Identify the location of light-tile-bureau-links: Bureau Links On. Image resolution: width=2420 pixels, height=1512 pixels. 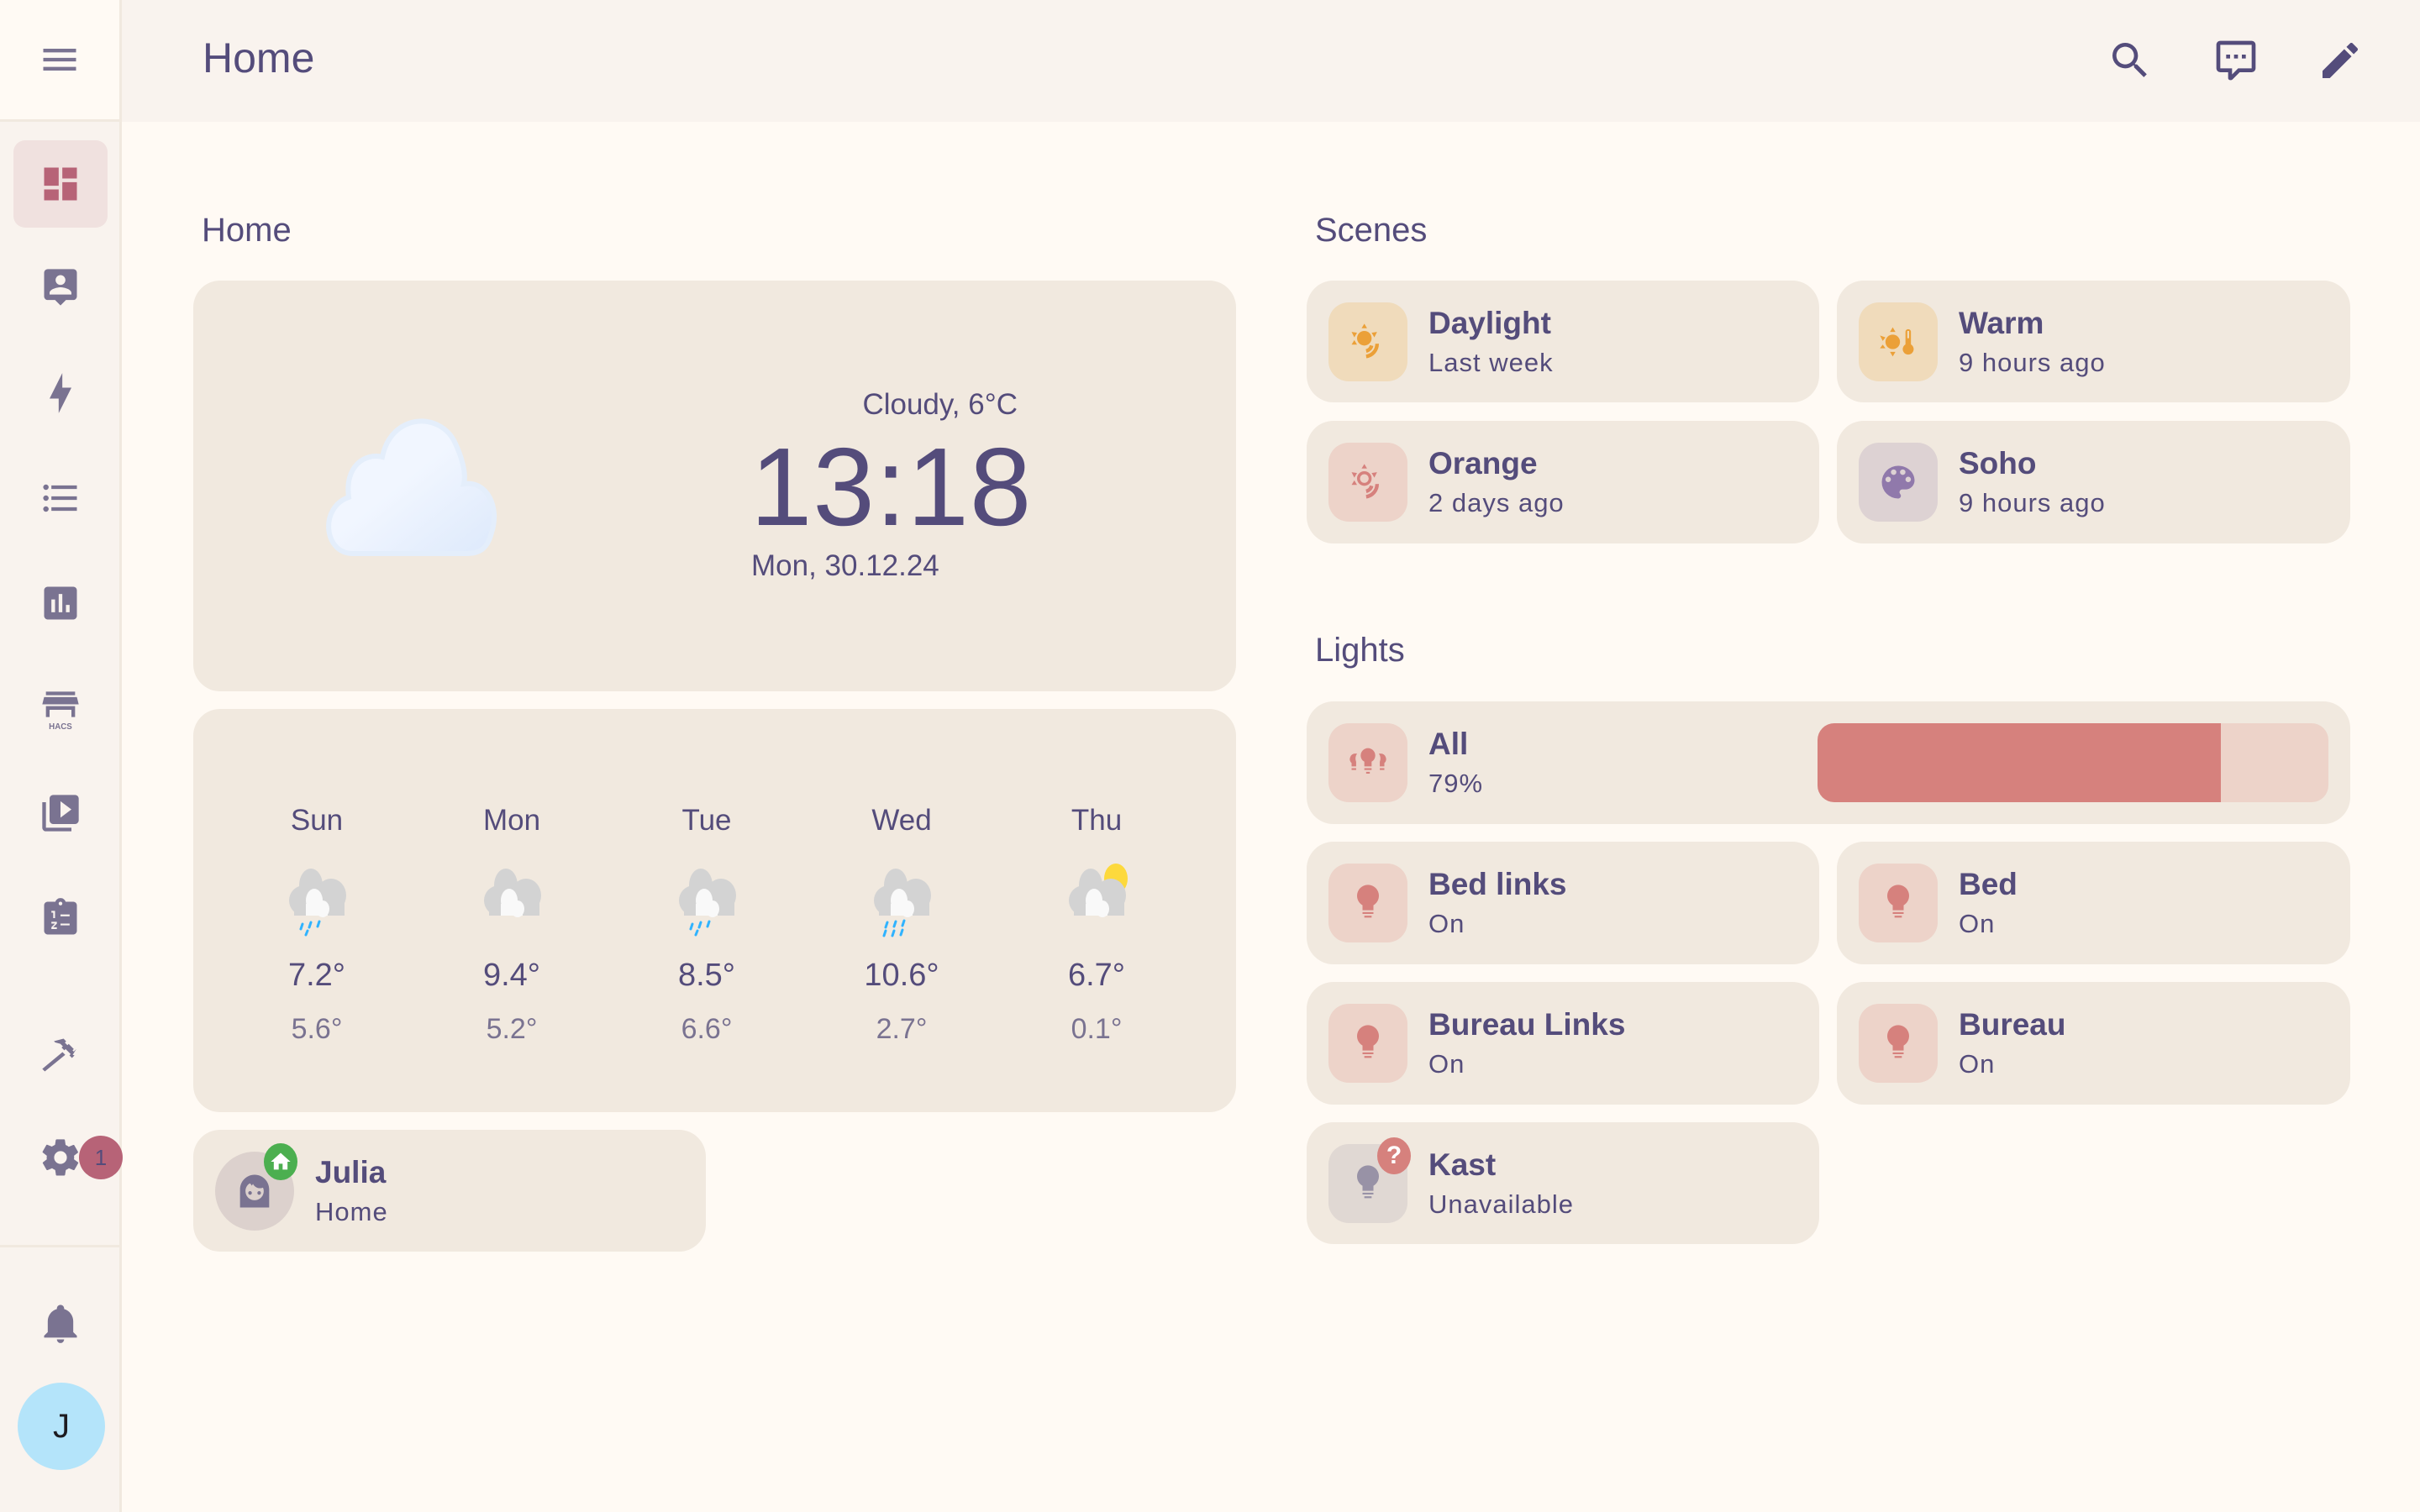
(1563, 1043).